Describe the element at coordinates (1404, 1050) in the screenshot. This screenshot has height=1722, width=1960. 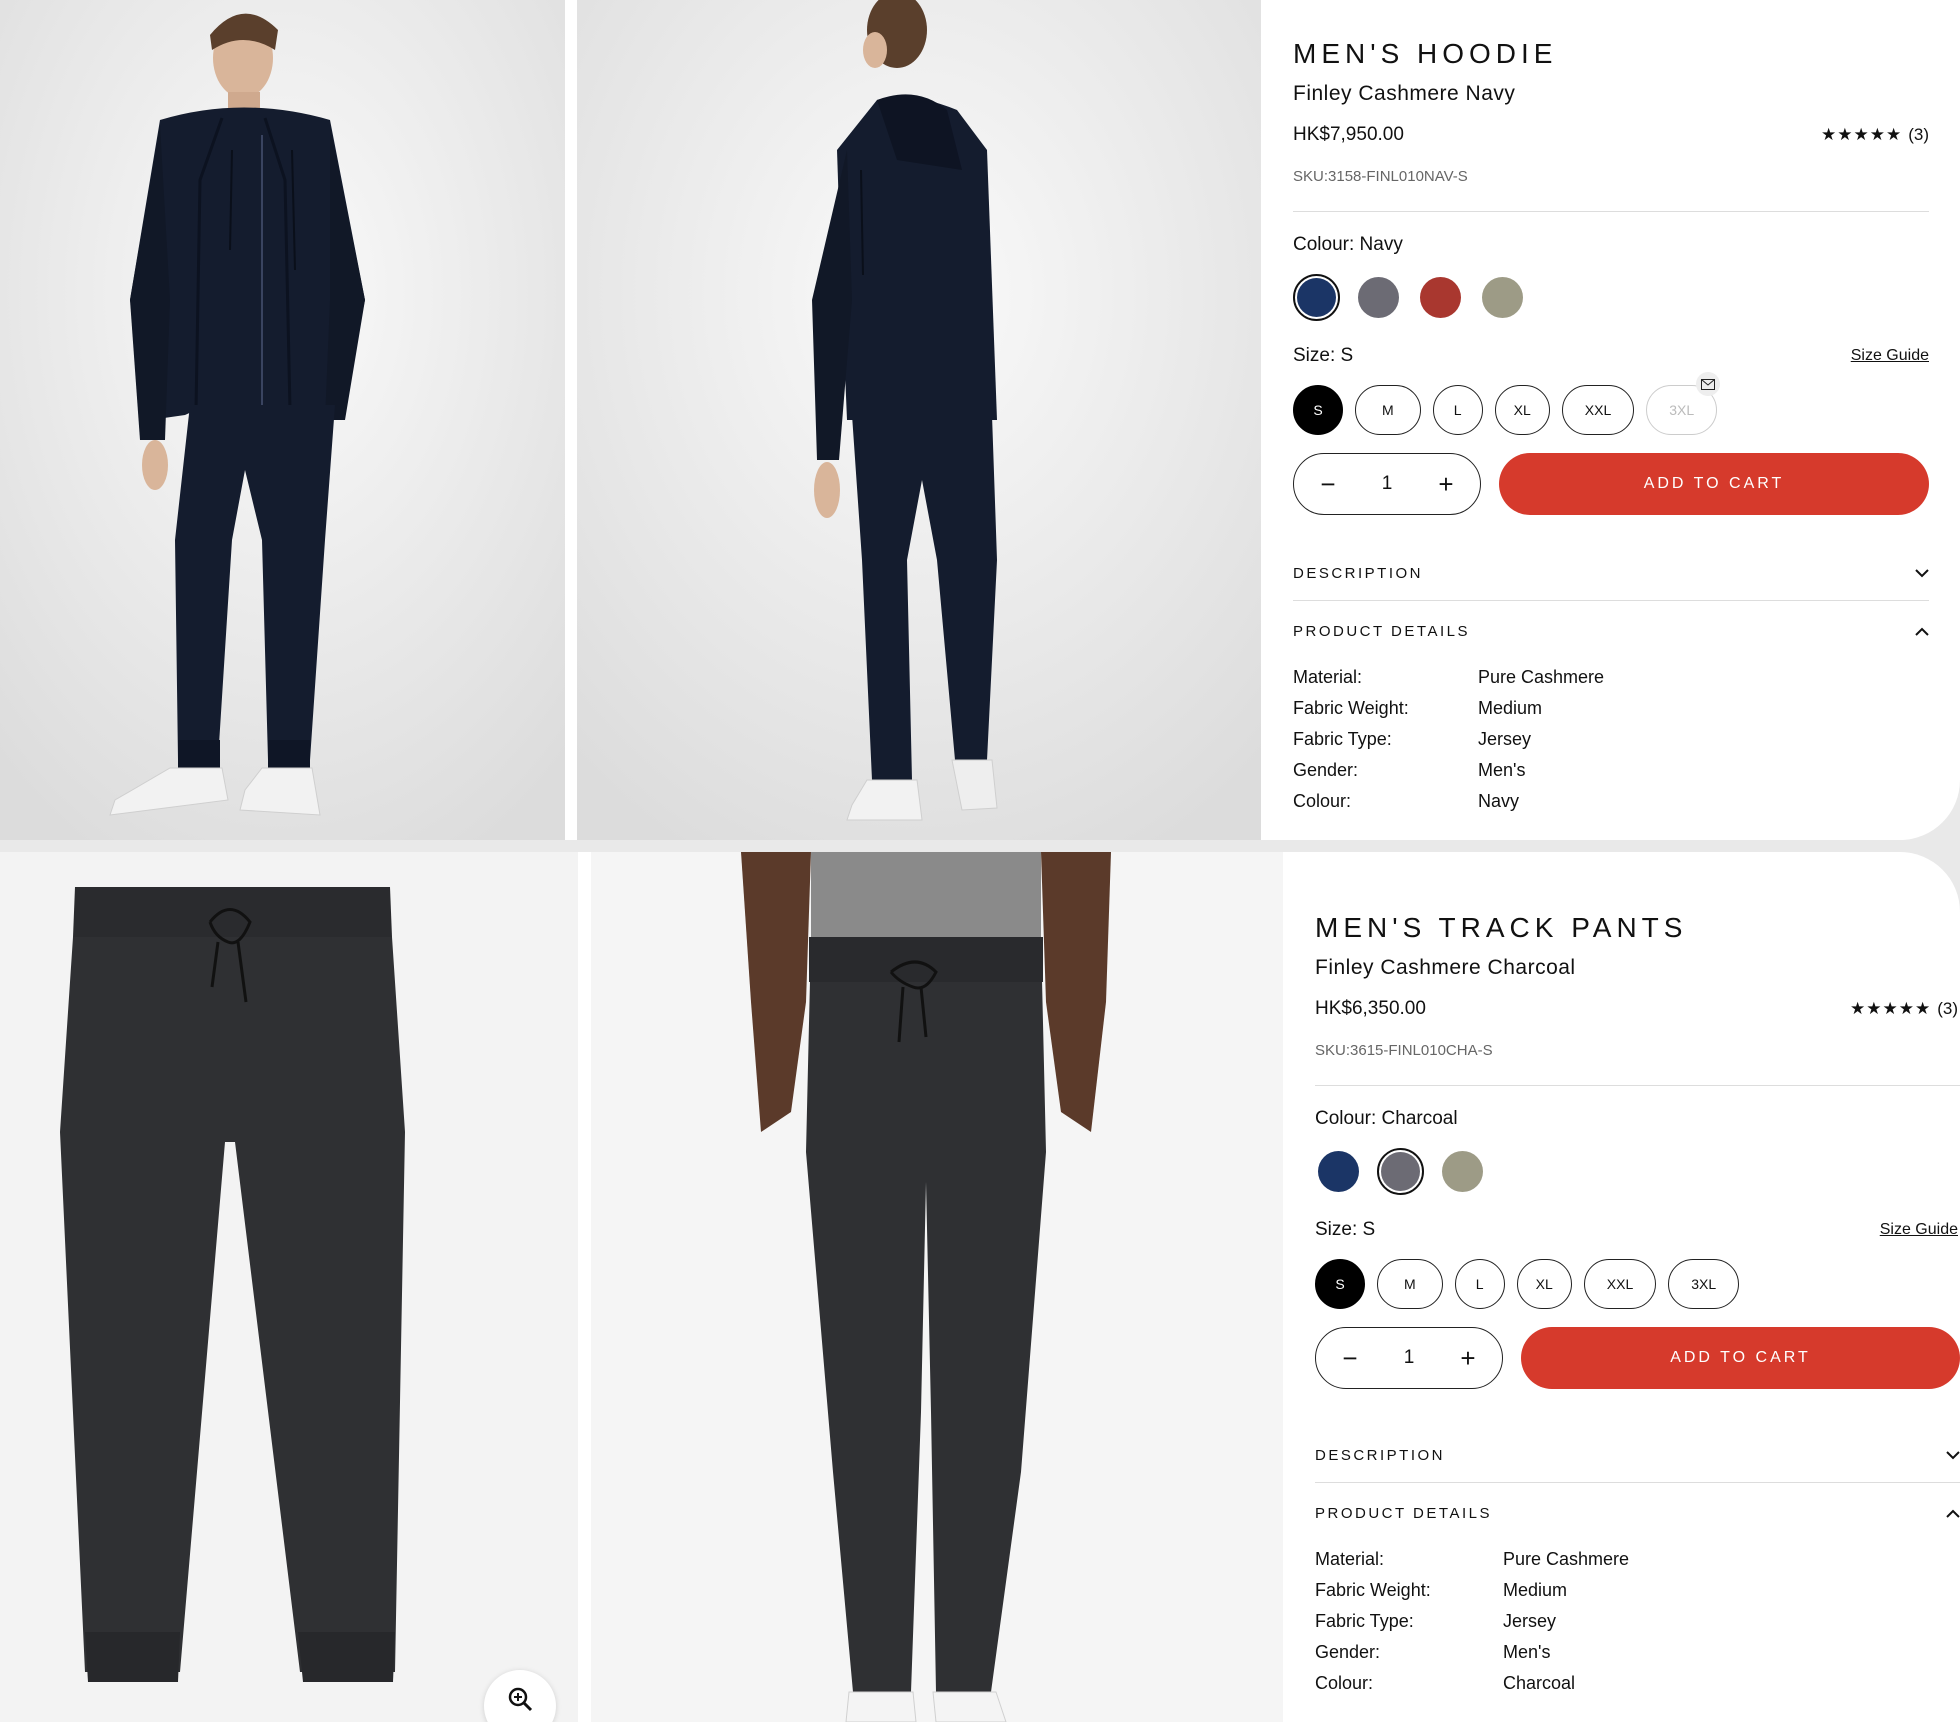
I see `product-sku: SKU:3615-FINL010CHA-S` at that location.